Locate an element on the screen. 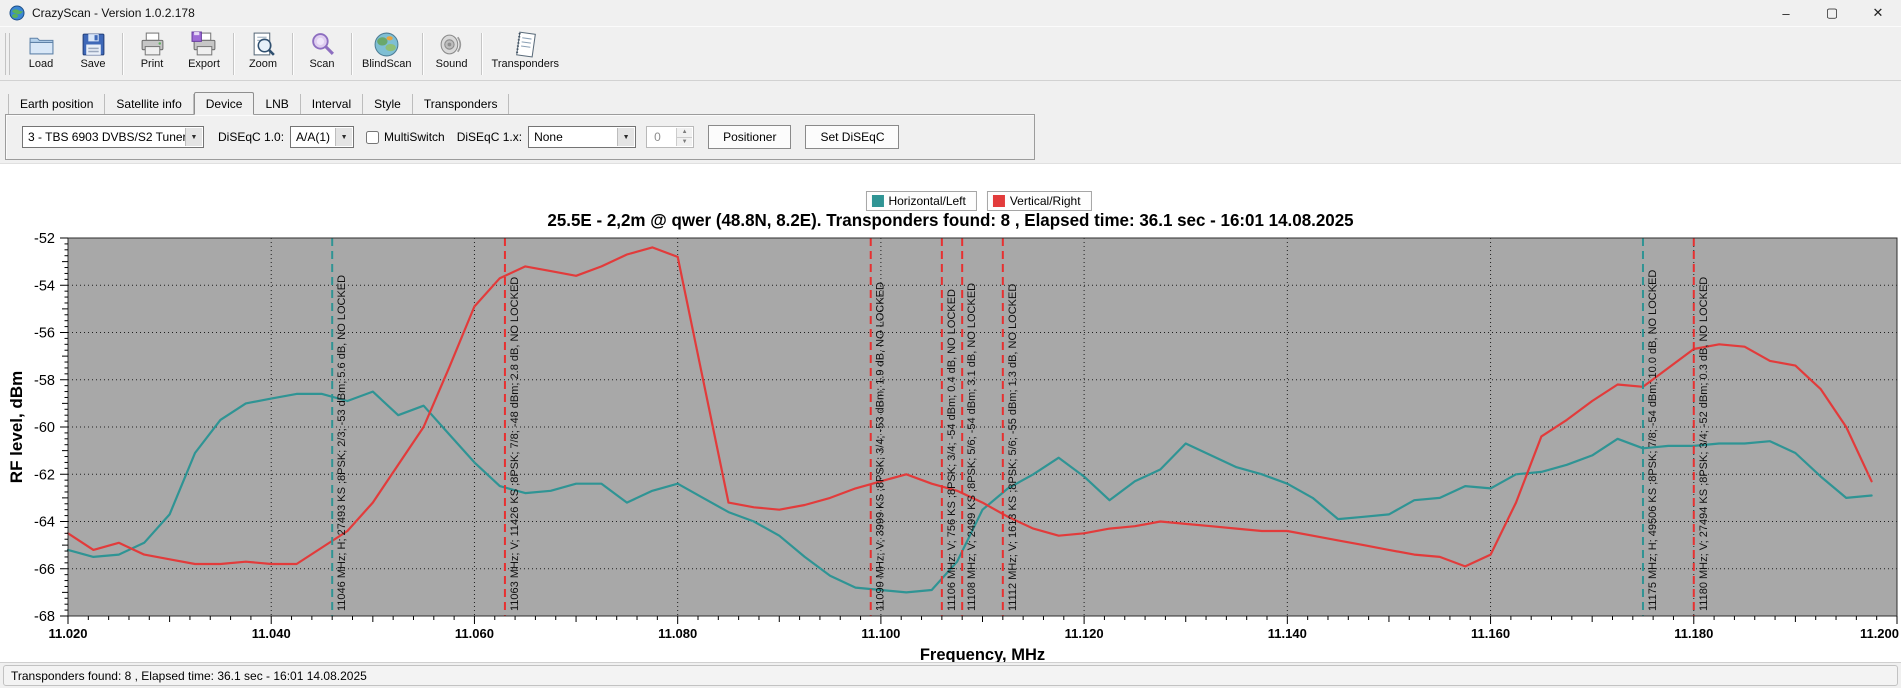  tuner-select: 3 - TBS 6903 DVBS/S2 Tuner 1 is located at coordinates (113, 137).